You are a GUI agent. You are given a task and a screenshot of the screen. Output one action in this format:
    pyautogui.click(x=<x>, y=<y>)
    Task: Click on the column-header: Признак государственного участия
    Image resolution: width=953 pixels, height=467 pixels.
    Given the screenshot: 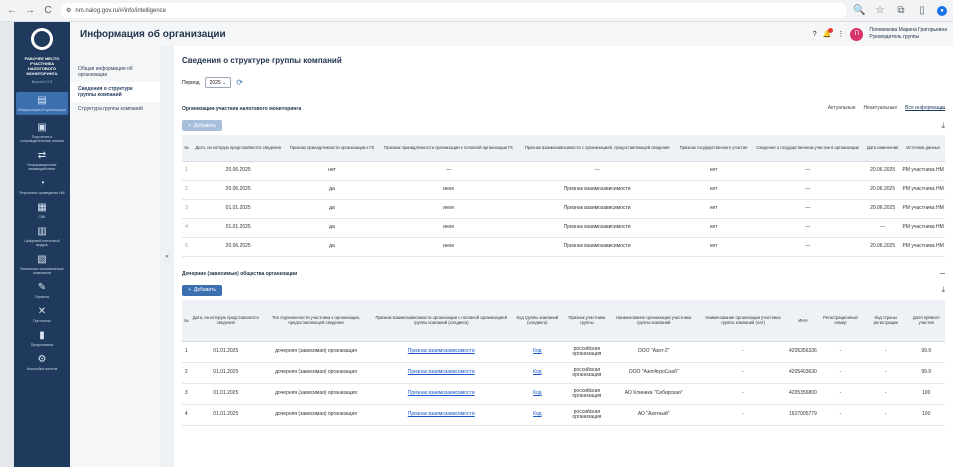 What is the action you would take?
    pyautogui.click(x=713, y=148)
    